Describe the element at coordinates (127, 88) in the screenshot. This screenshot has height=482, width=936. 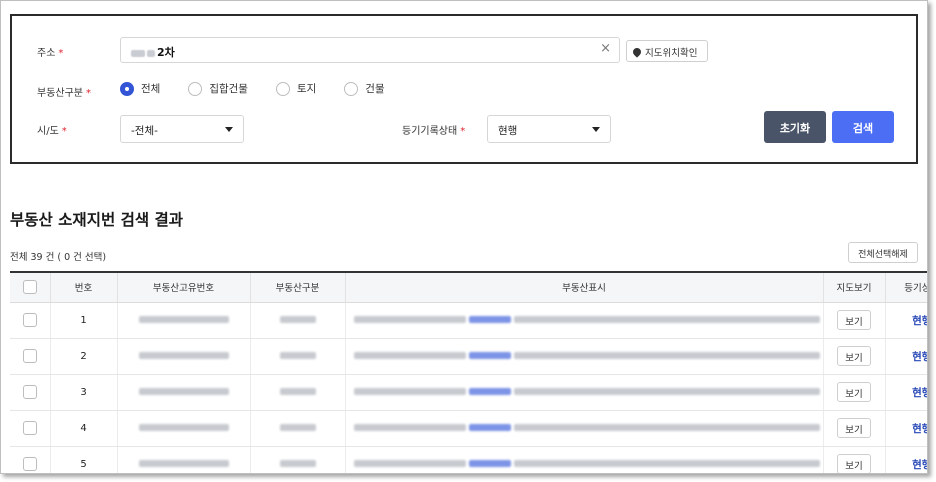
I see `radio-checked-icon` at that location.